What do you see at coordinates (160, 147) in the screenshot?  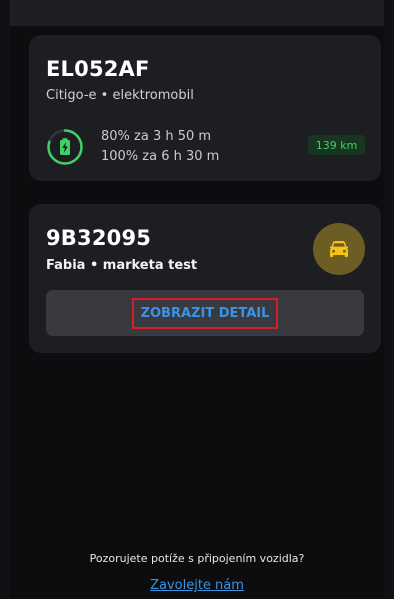 I see `charge-estimate: 80% za 3 h 50 m 100% za 6 h 30 m` at bounding box center [160, 147].